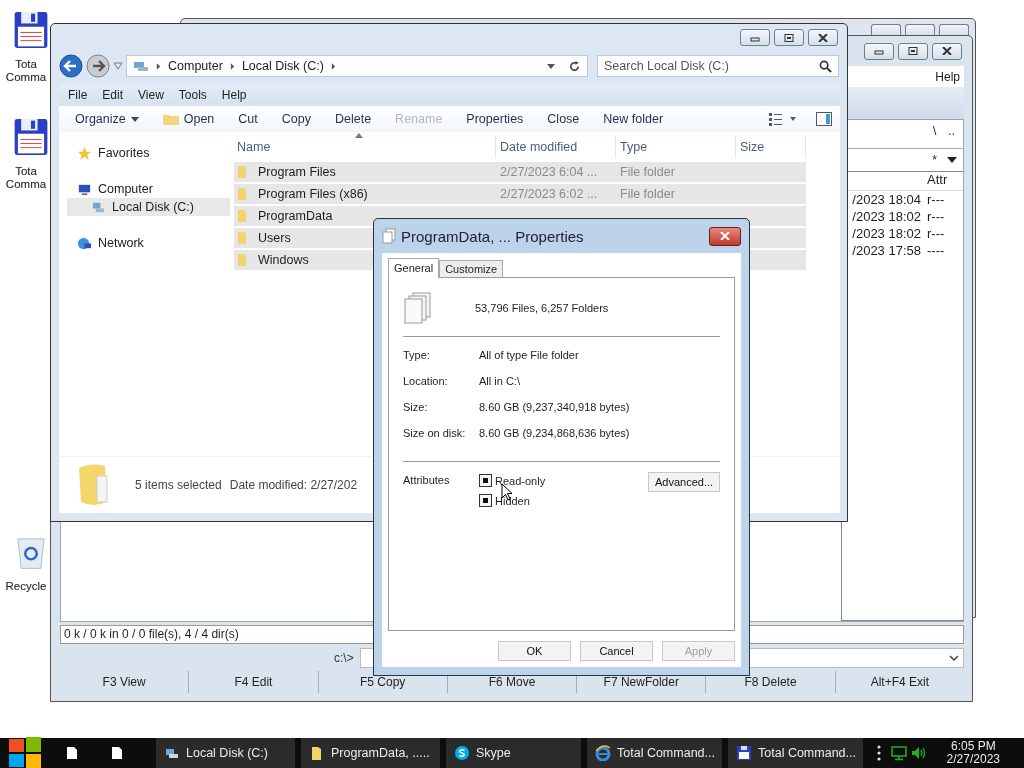 The image size is (1024, 768). What do you see at coordinates (26, 586) in the screenshot?
I see `desktop-icon-label: Recycle` at bounding box center [26, 586].